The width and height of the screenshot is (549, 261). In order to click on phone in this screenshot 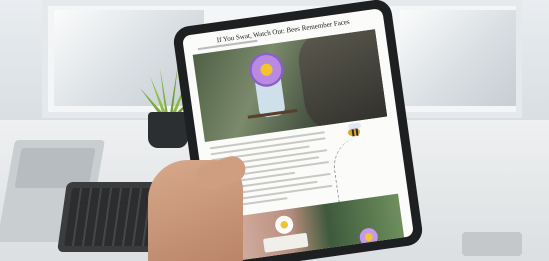, I will do `click(492, 244)`.